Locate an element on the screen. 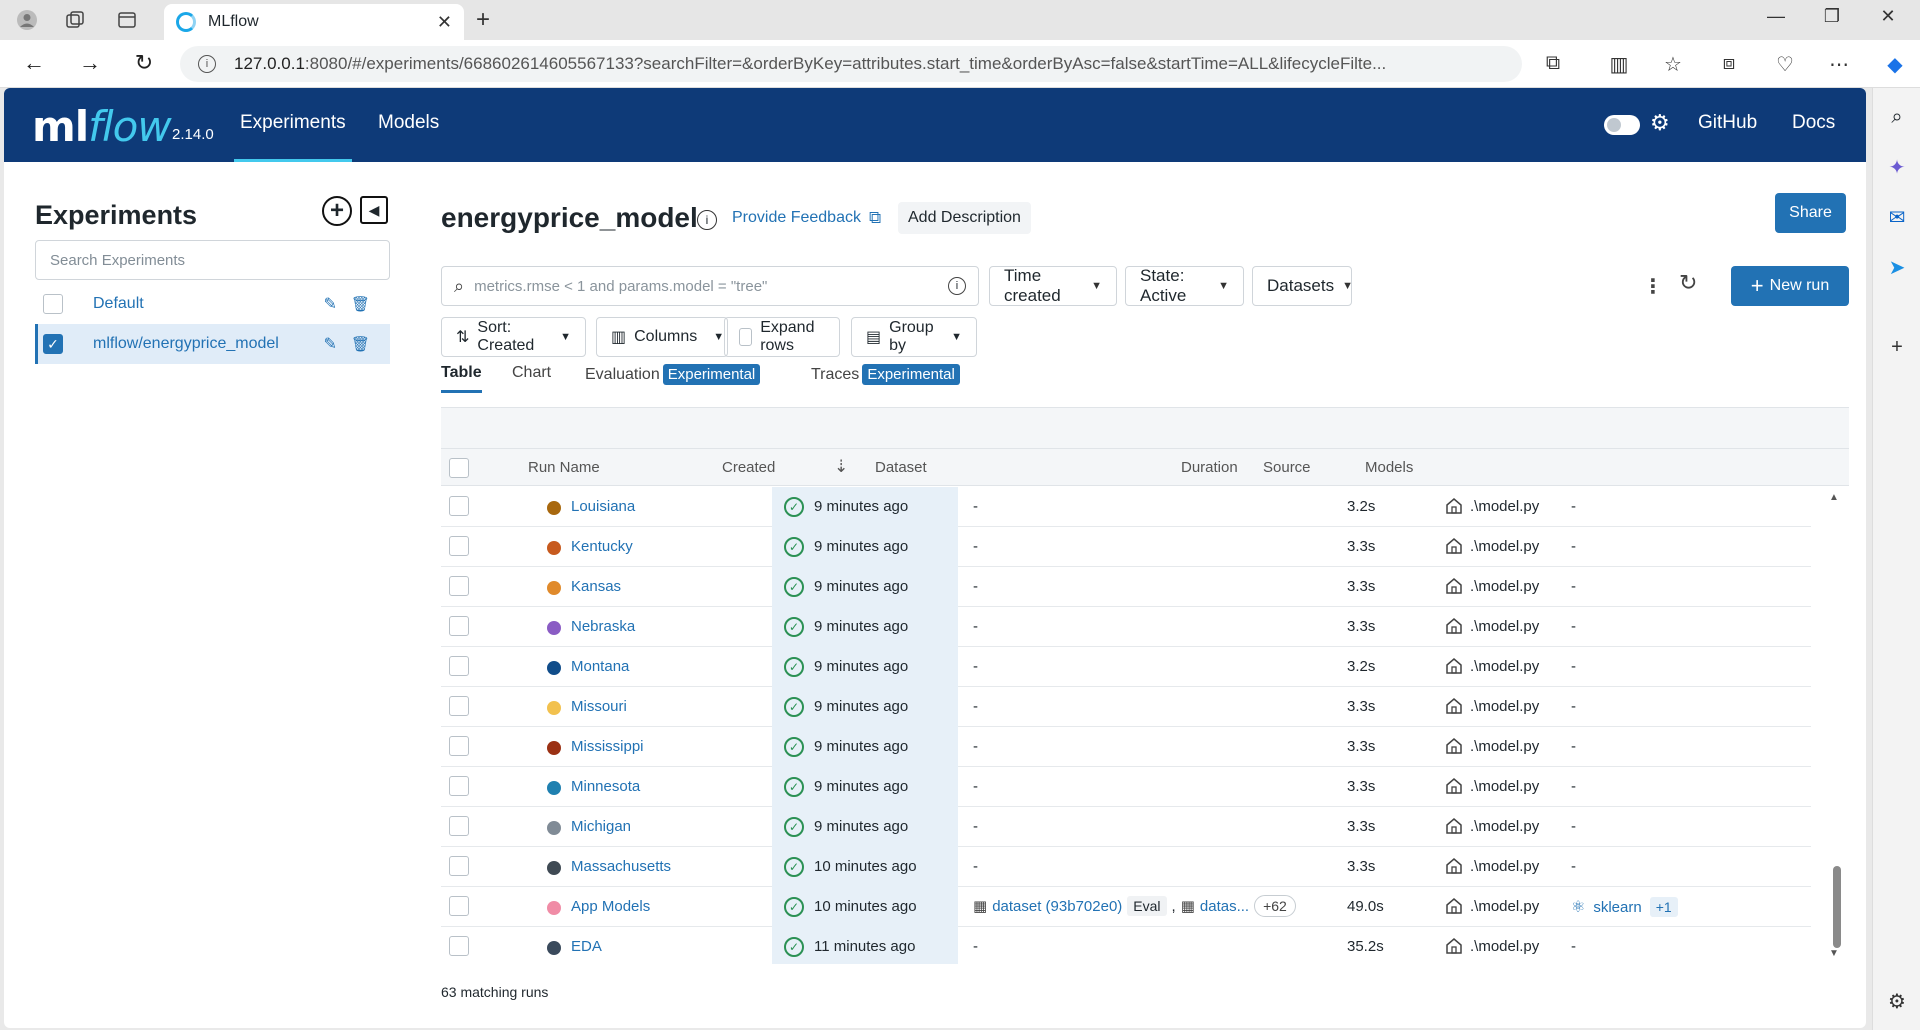 This screenshot has width=1920, height=1030. select-all-checkbox is located at coordinates (459, 468).